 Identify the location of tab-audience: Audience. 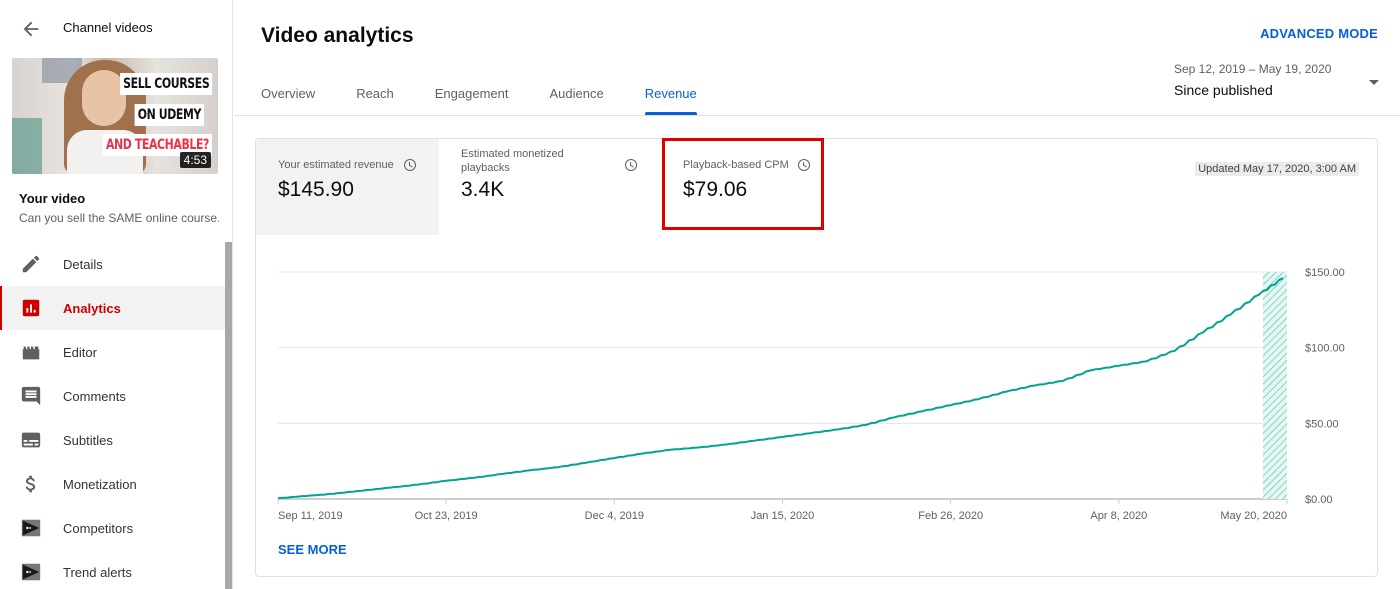
(577, 97).